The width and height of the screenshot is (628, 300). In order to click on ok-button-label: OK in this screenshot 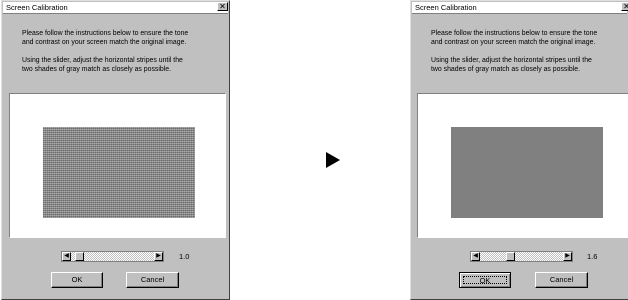, I will do `click(485, 280)`.